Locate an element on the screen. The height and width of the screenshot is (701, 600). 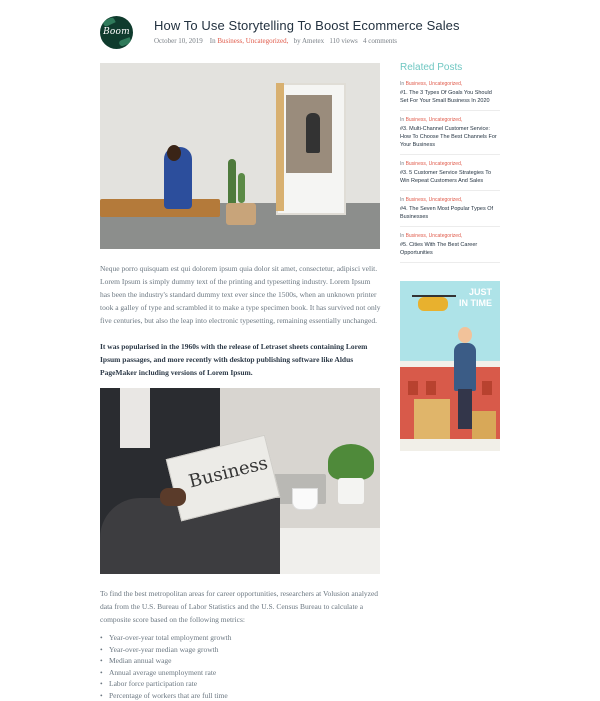
post-categories-link: Business, Uncategorized, is located at coordinates (252, 41).